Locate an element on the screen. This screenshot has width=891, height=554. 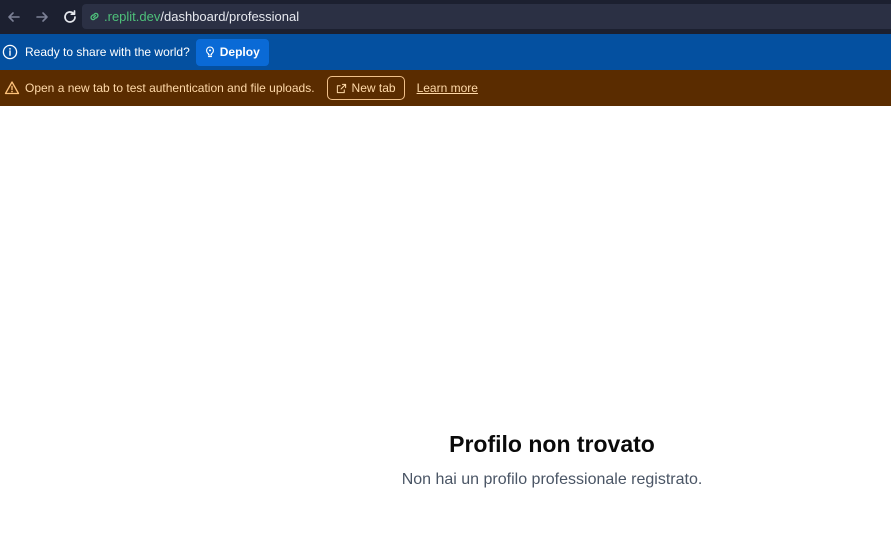
url-path: /dashboard/professional is located at coordinates (230, 16).